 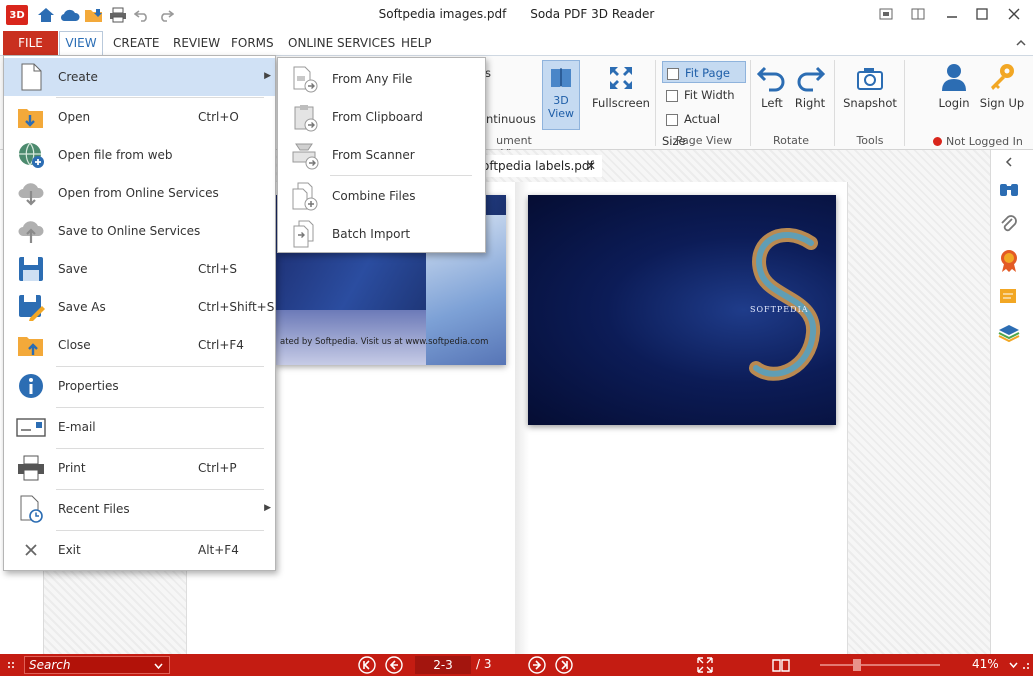 What do you see at coordinates (30, 43) in the screenshot?
I see `menu-file: FILE` at bounding box center [30, 43].